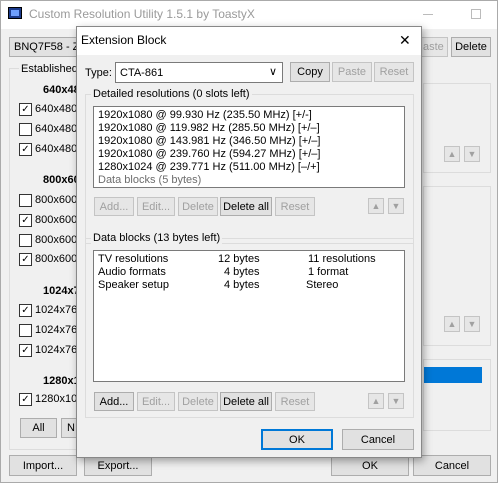  What do you see at coordinates (428, 14) in the screenshot?
I see `minimize-icon` at bounding box center [428, 14].